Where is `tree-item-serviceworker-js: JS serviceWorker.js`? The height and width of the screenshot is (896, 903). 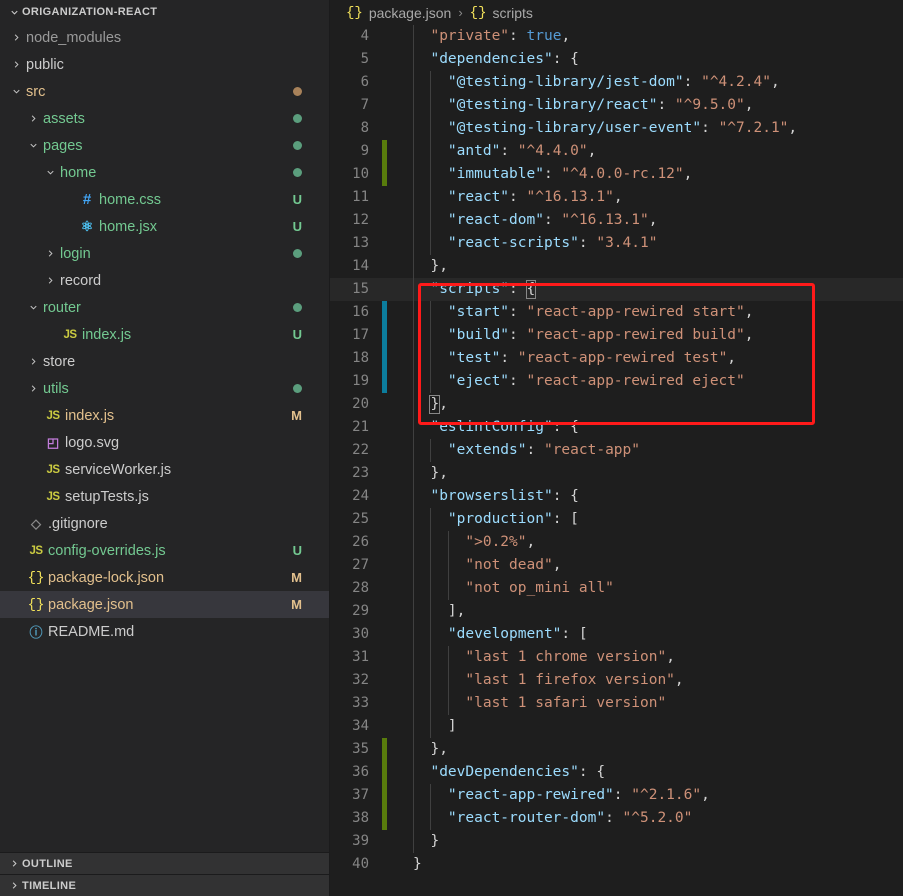 tree-item-serviceworker-js: JS serviceWorker.js is located at coordinates (165, 469).